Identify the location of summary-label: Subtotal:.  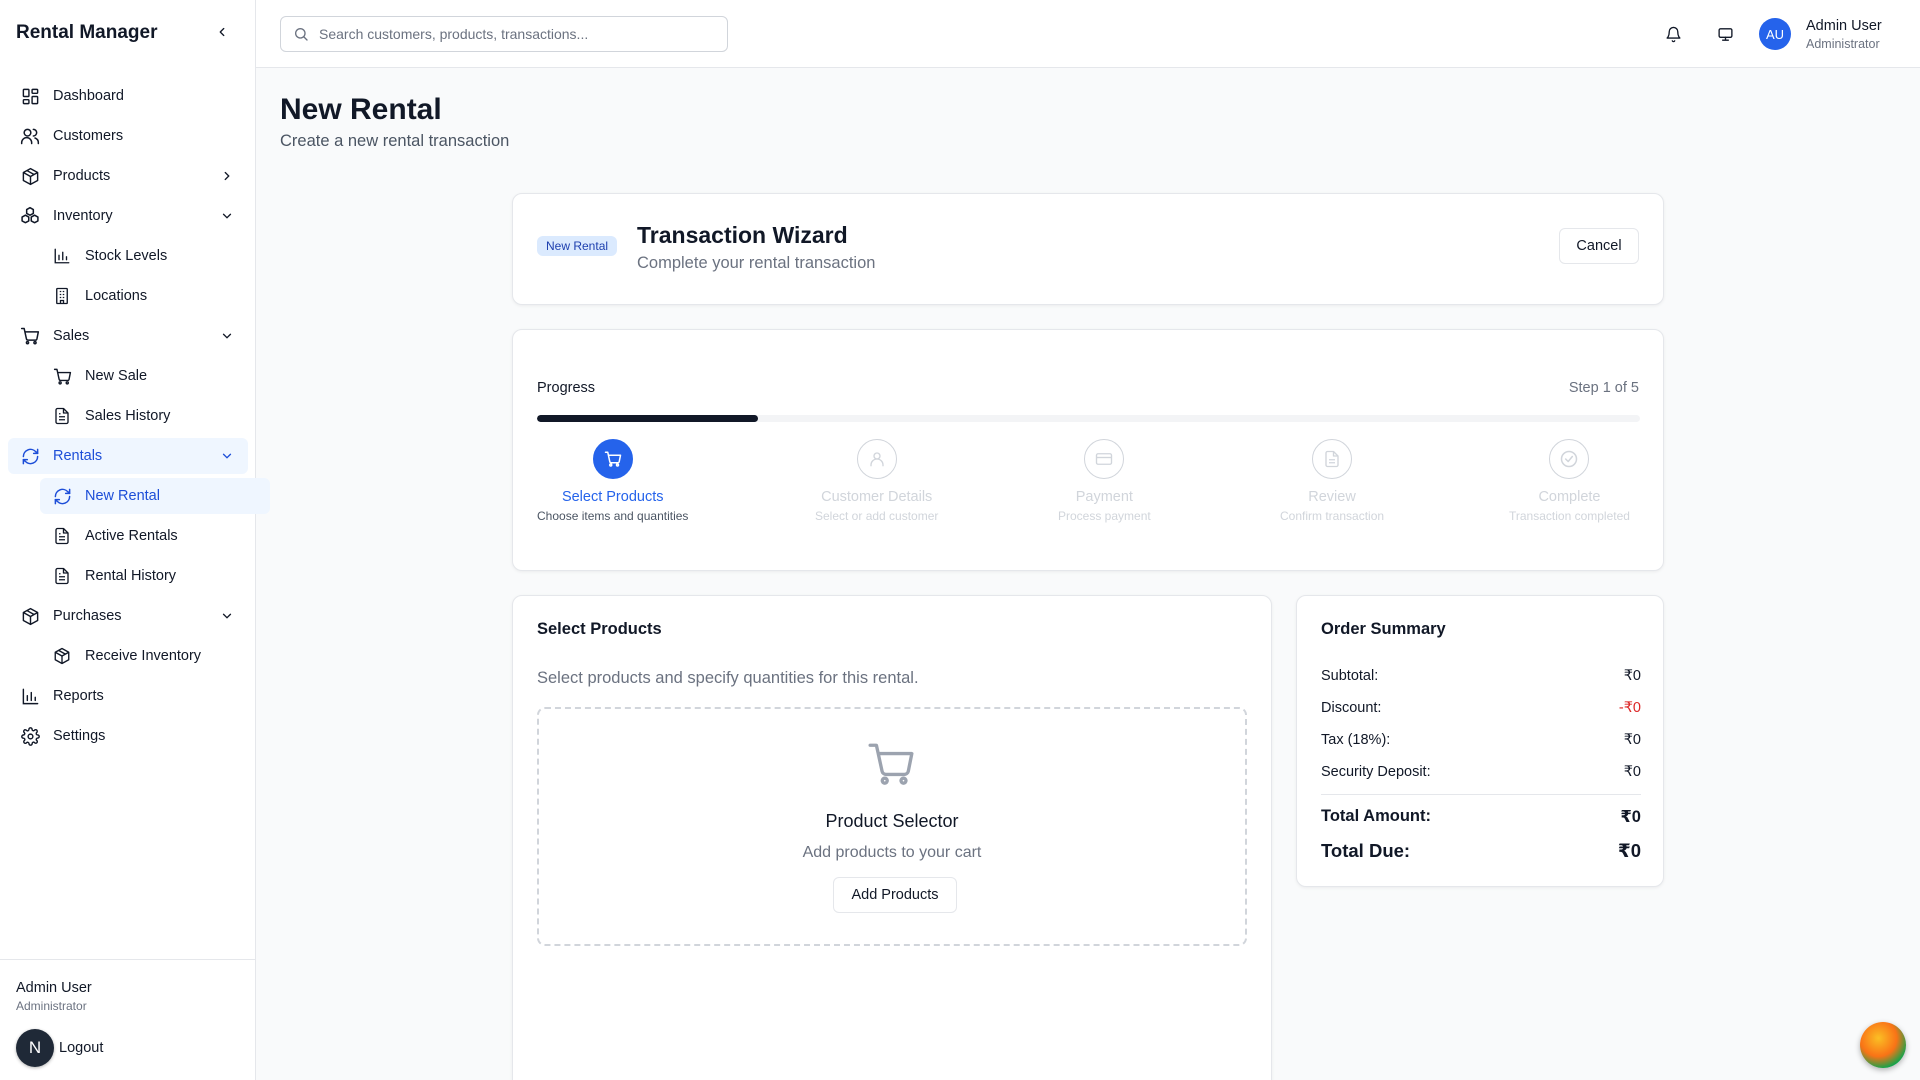
(1350, 676).